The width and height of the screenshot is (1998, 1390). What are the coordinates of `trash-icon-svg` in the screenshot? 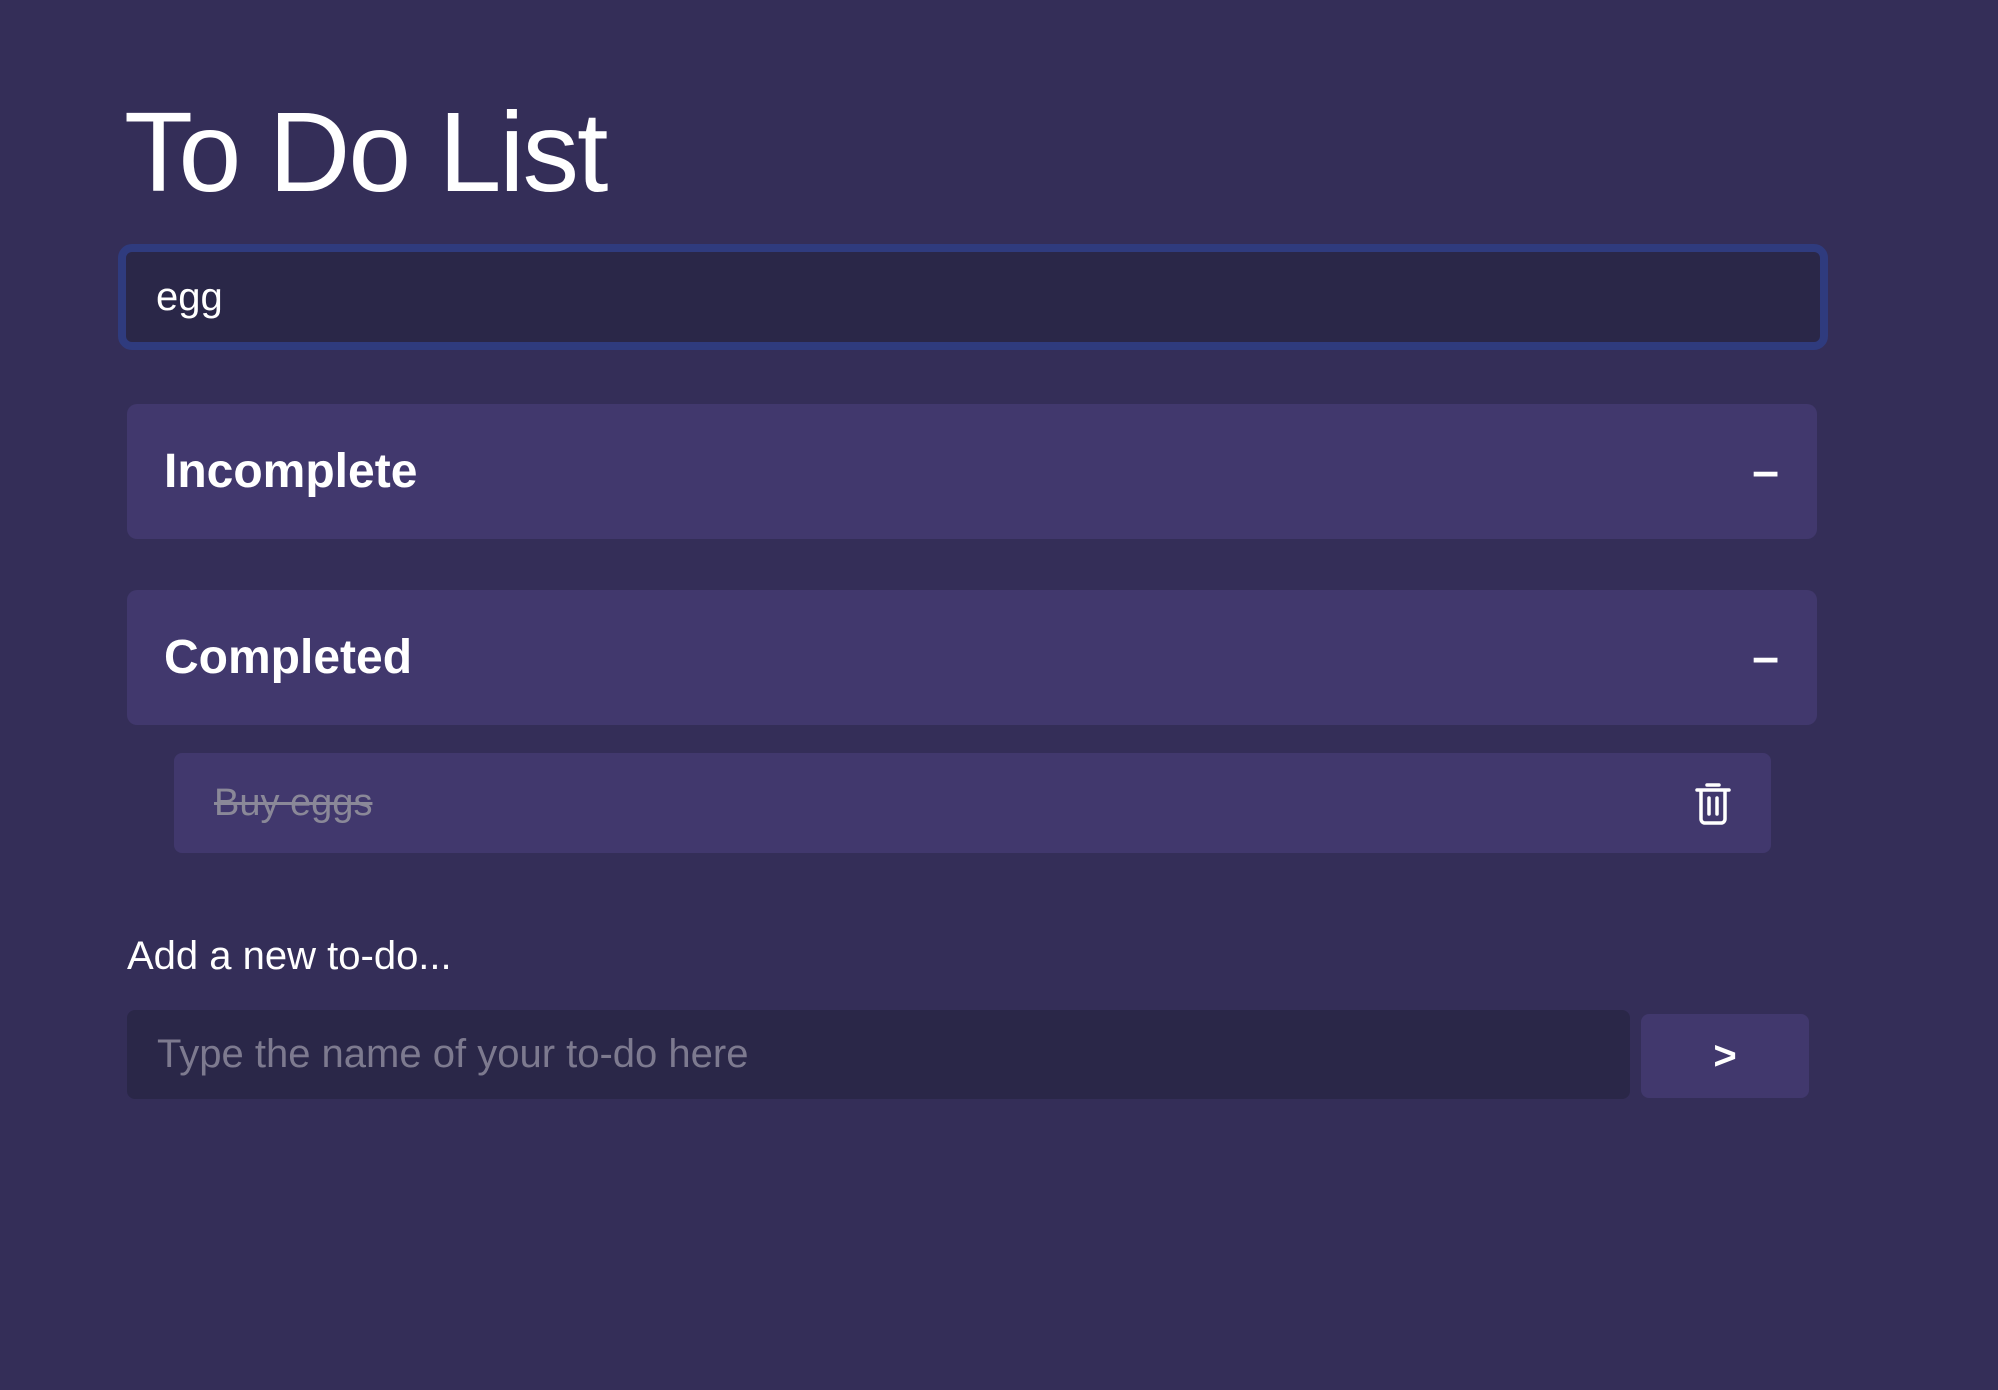 It's located at (1713, 804).